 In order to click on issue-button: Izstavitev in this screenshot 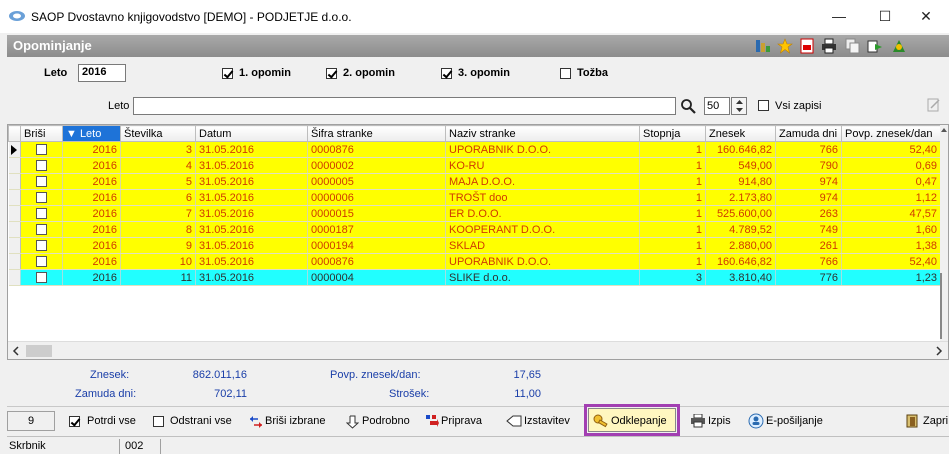, I will do `click(547, 421)`.